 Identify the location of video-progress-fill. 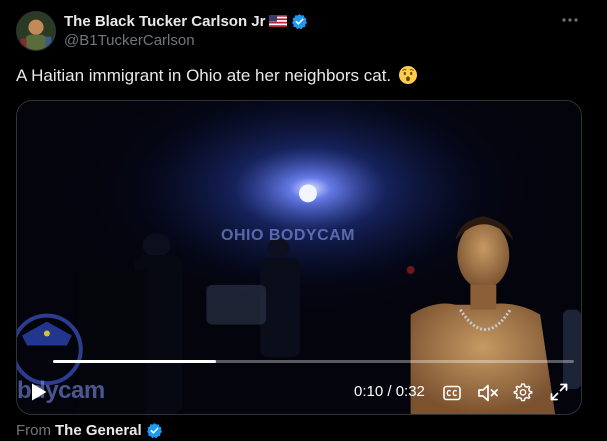
(134, 361).